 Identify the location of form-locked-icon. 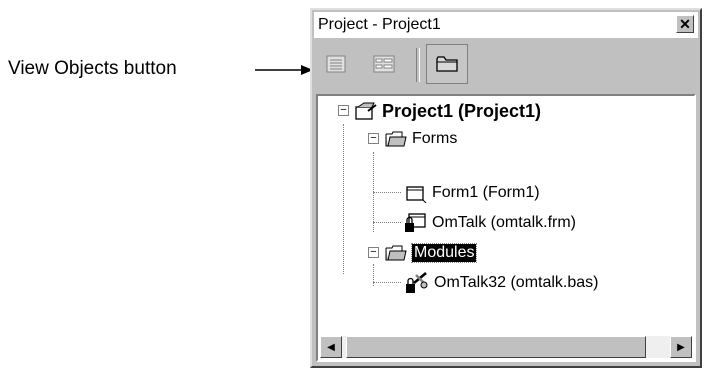
(415, 222).